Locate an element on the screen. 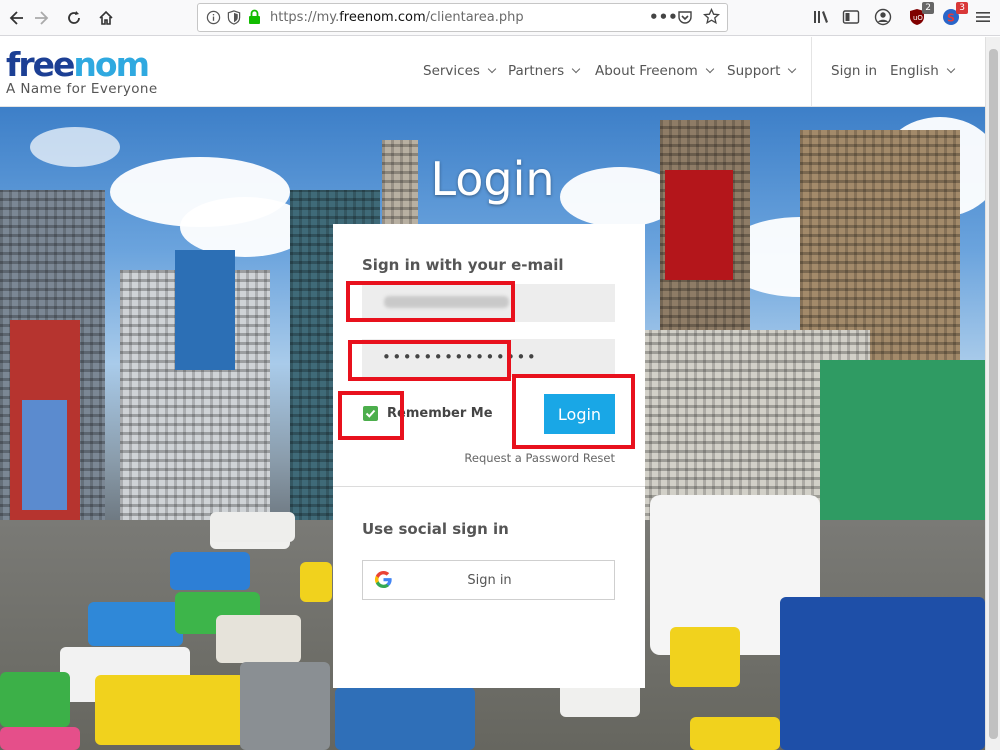  scrollbar-thumb is located at coordinates (993, 394).